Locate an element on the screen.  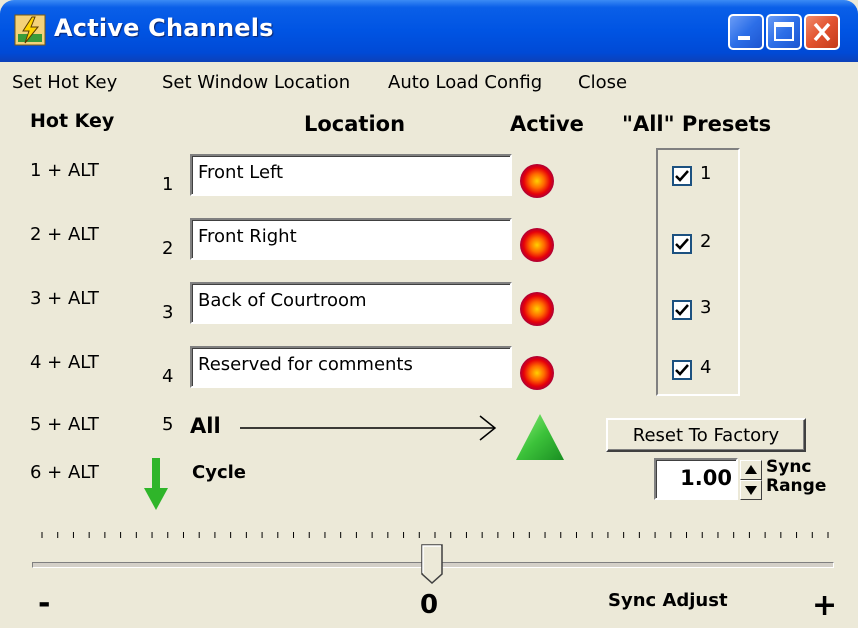
spin-up-button is located at coordinates (751, 470).